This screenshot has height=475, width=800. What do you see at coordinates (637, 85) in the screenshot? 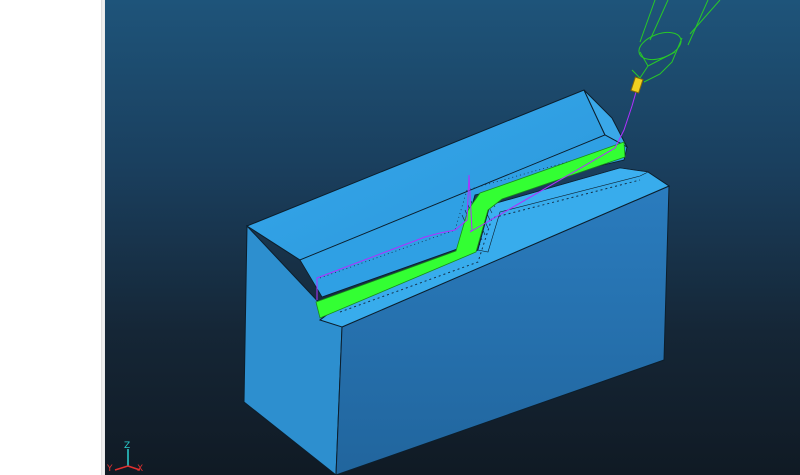
I see `tool-tip` at bounding box center [637, 85].